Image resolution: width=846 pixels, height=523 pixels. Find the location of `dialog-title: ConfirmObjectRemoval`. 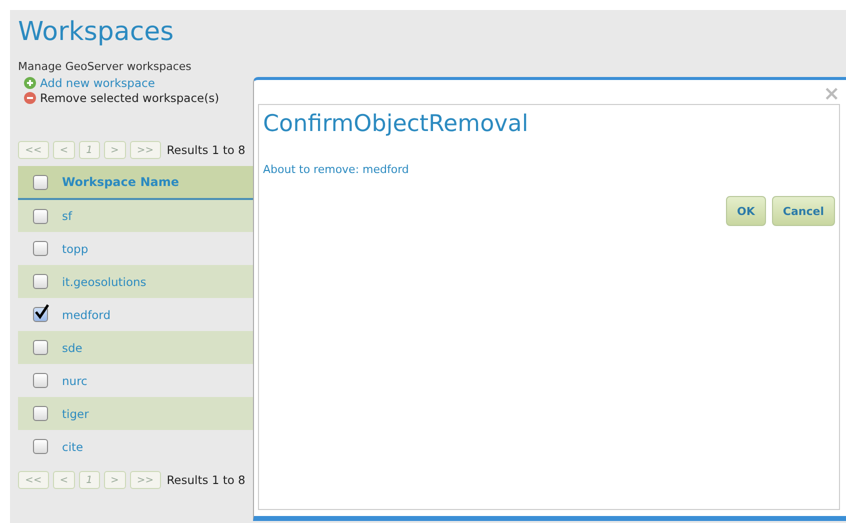

dialog-title: ConfirmObjectRemoval is located at coordinates (396, 124).